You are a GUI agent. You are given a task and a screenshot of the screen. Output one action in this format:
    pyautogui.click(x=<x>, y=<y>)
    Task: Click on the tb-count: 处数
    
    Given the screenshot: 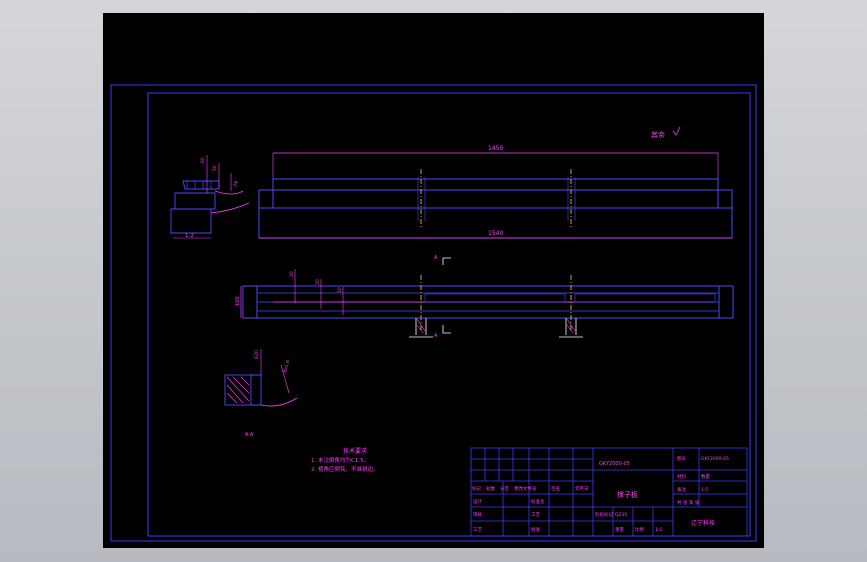 What is the action you would take?
    pyautogui.click(x=490, y=488)
    